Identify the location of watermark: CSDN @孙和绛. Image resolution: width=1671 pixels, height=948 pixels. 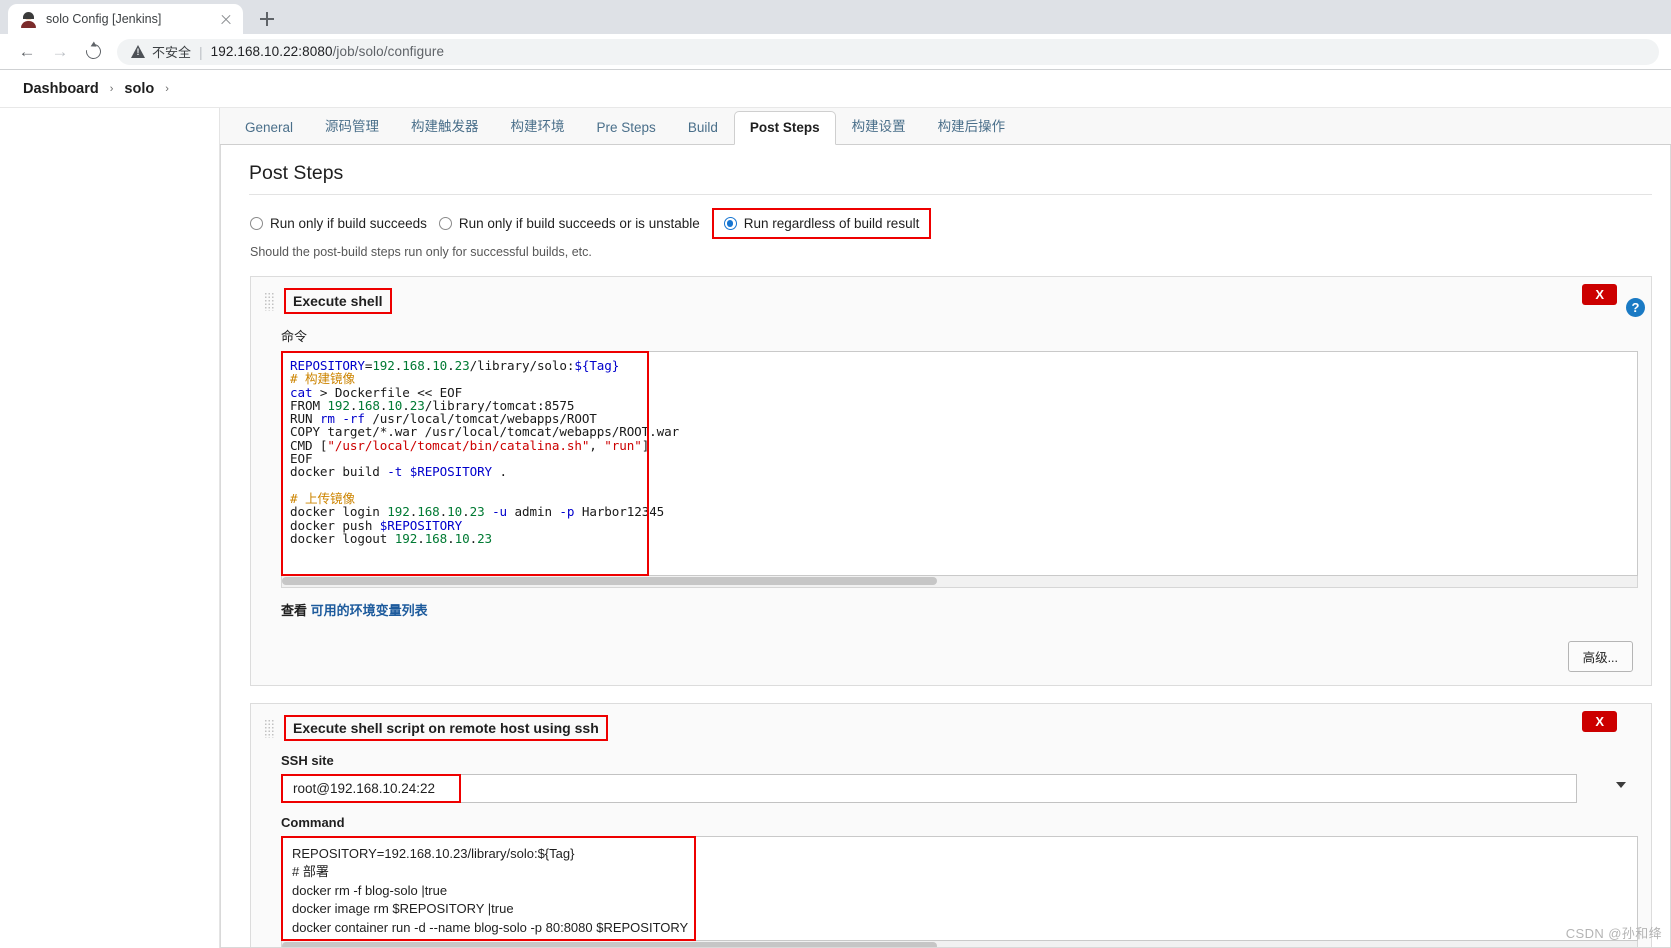
(1613, 933).